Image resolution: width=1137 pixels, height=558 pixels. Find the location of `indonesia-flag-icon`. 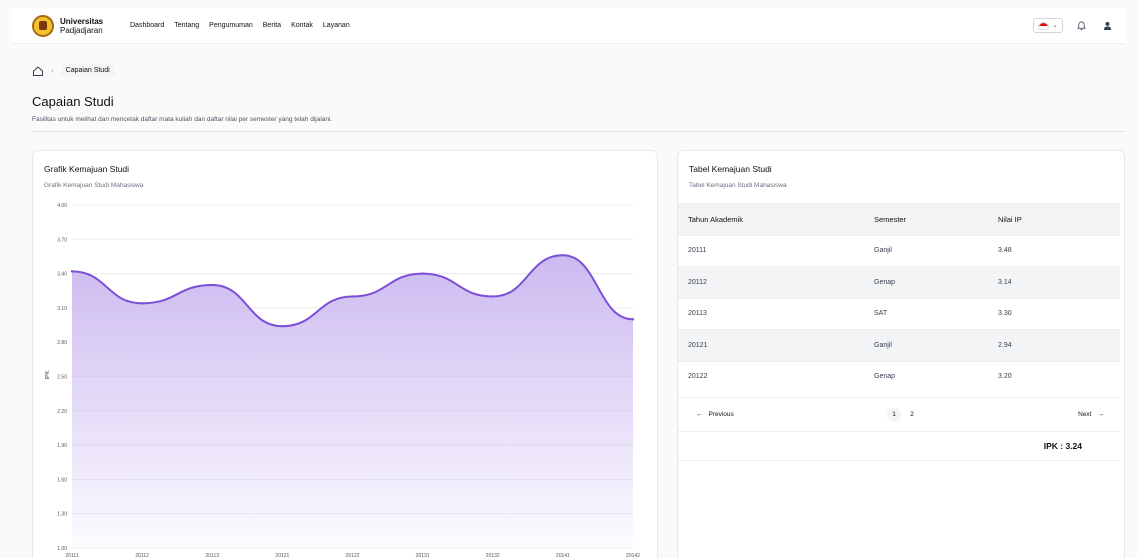

indonesia-flag-icon is located at coordinates (1044, 25).